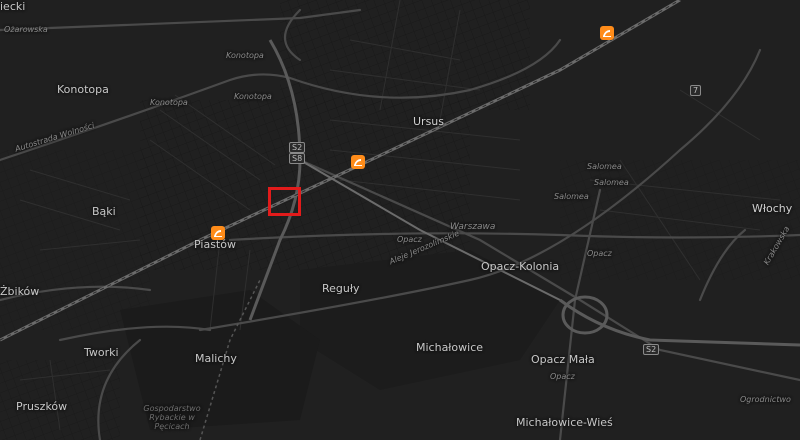 This screenshot has height=440, width=800. I want to click on street-label-opacz-1: Opacz, so click(409, 239).